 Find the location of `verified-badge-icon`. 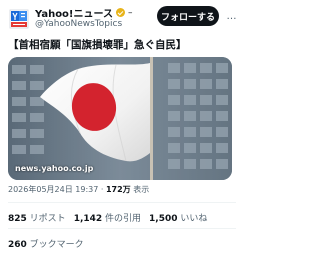

verified-badge-icon is located at coordinates (120, 12).